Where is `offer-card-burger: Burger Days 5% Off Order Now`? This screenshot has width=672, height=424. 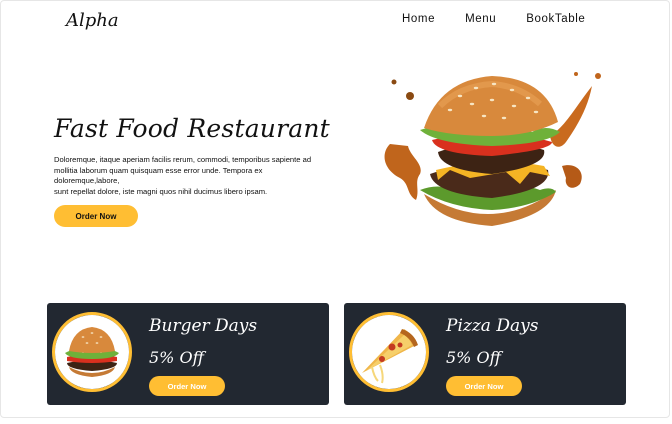 offer-card-burger: Burger Days 5% Off Order Now is located at coordinates (188, 354).